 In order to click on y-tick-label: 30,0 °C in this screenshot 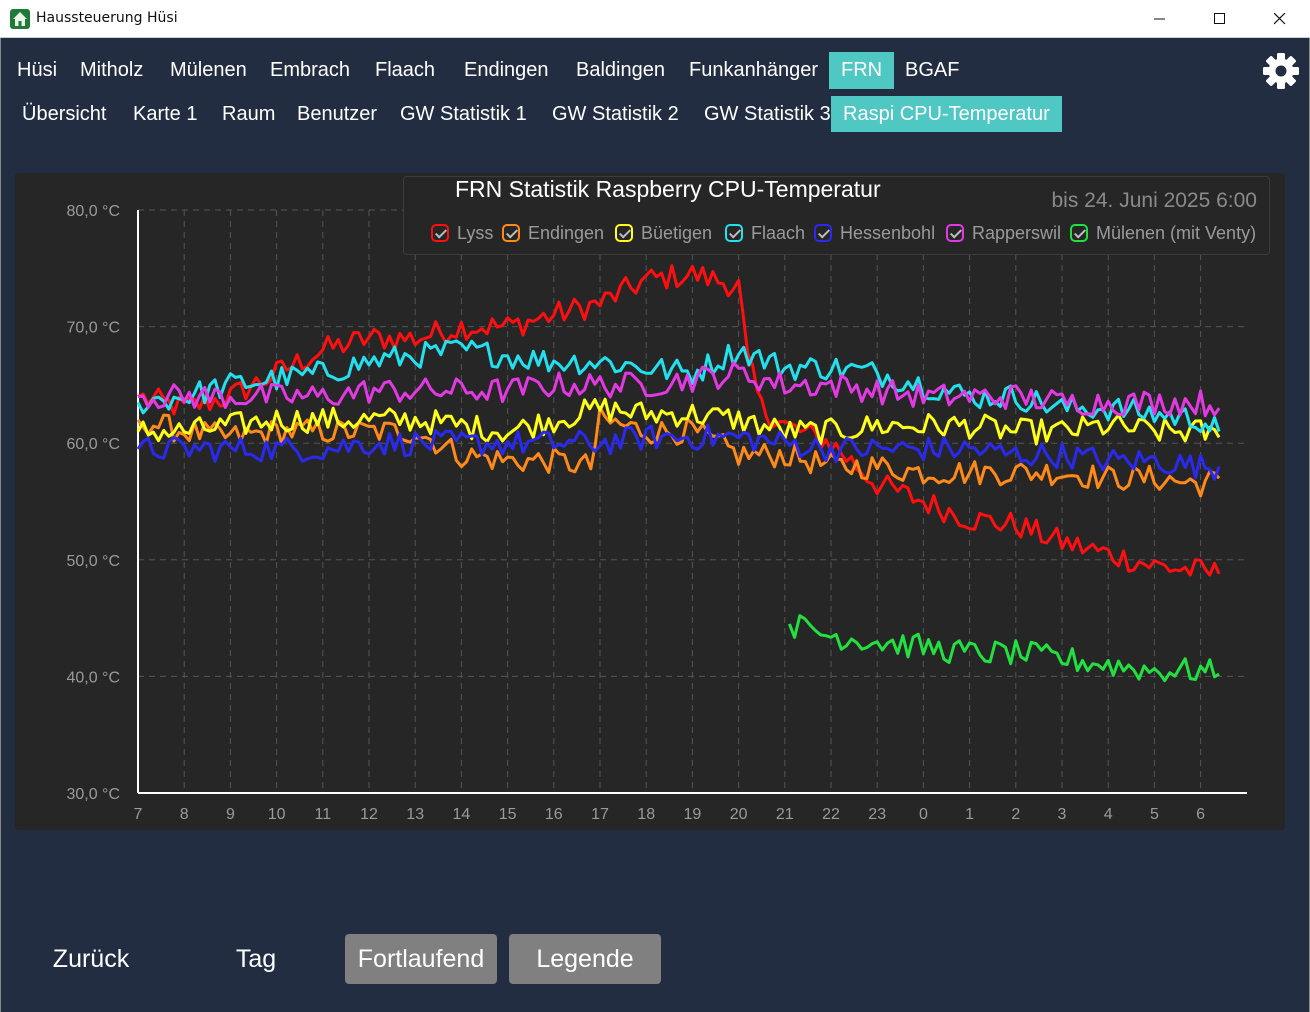, I will do `click(93, 794)`.